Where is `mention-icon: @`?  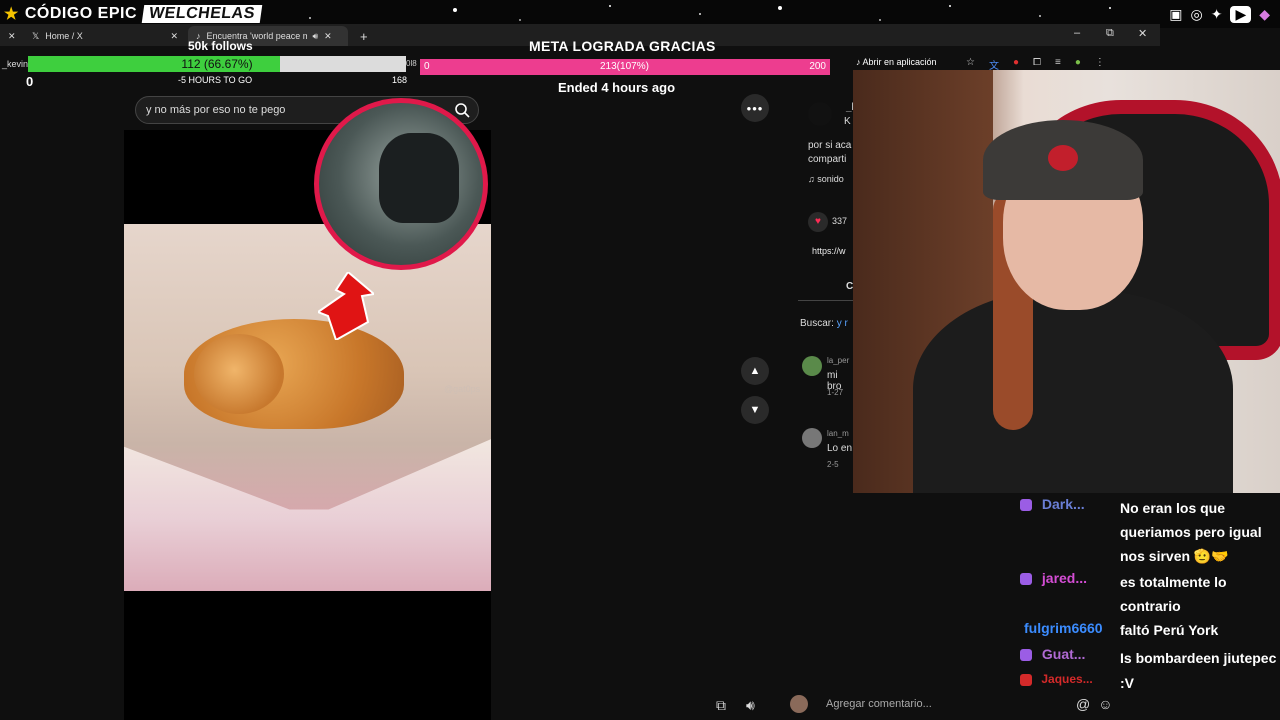 mention-icon: @ is located at coordinates (1083, 704).